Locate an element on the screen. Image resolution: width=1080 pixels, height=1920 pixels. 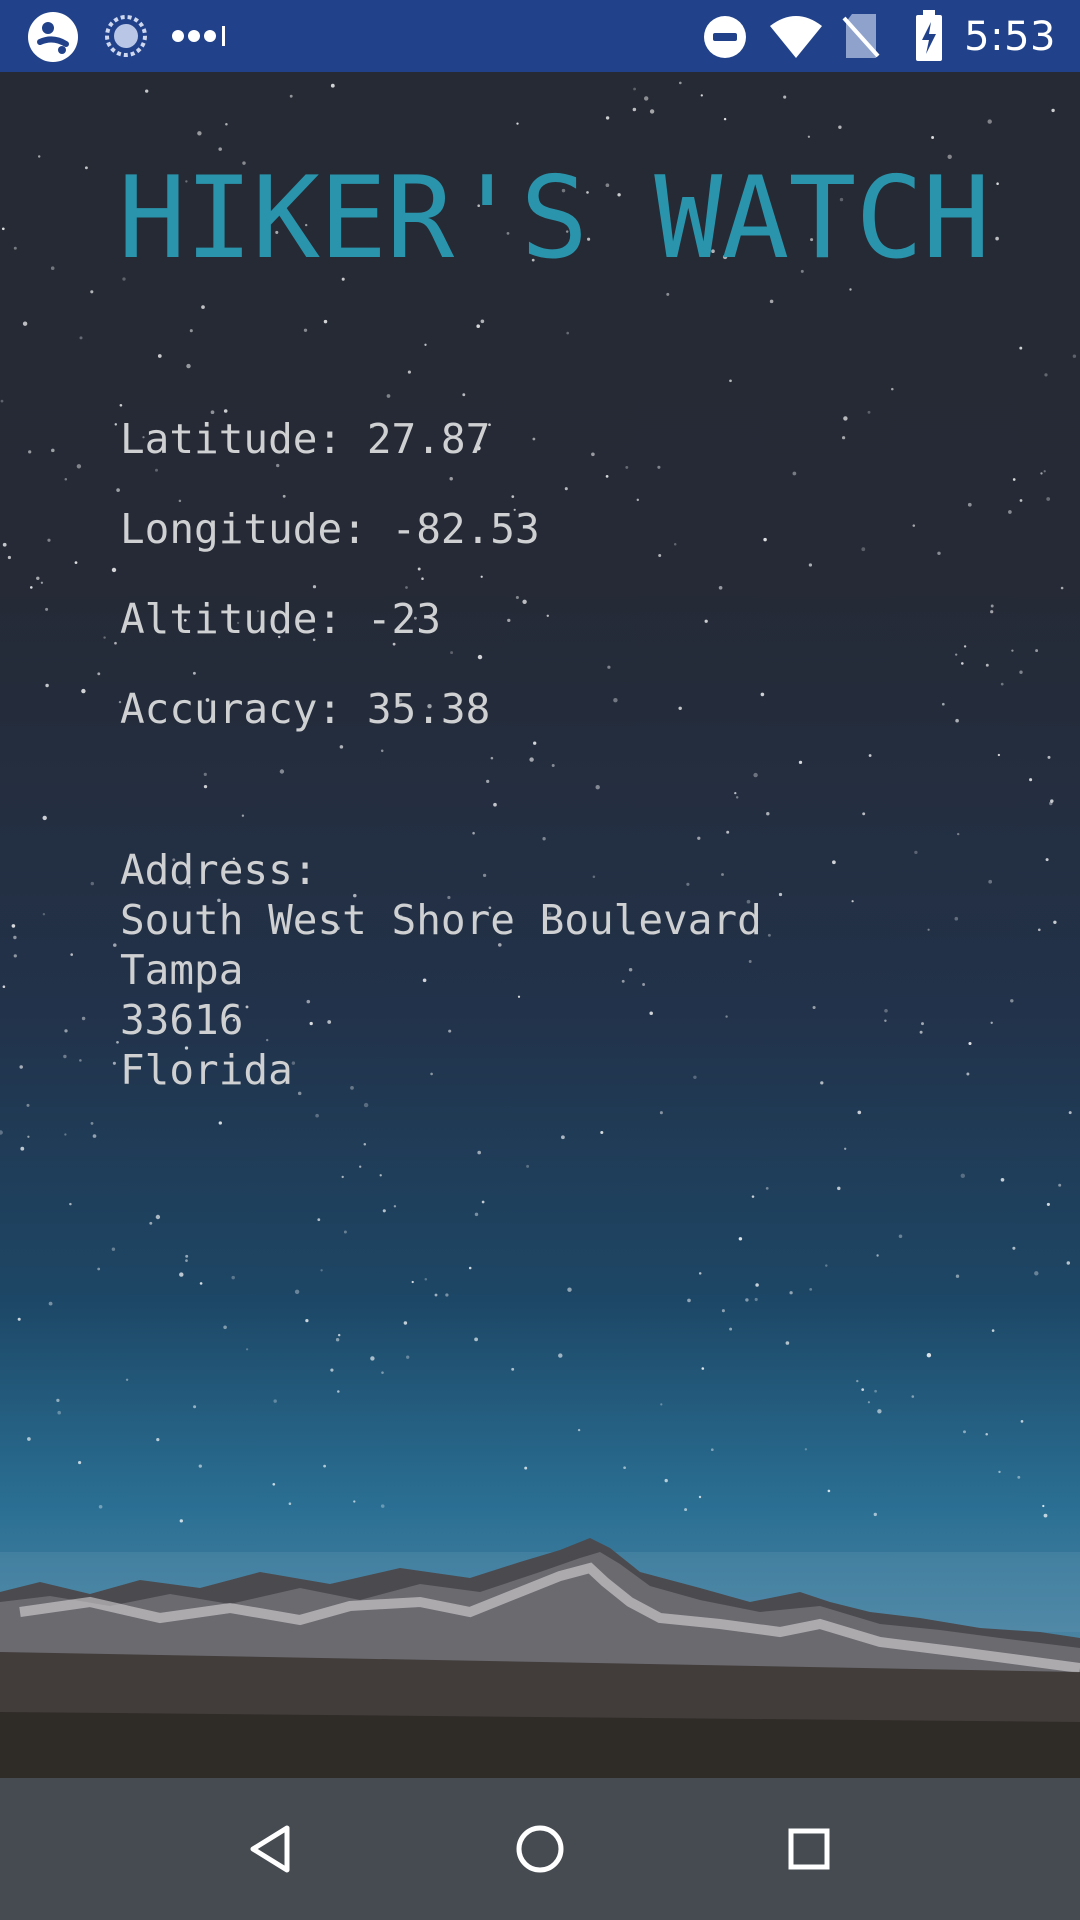
latitude-text: Latitude: 27.87 is located at coordinates (305, 439).